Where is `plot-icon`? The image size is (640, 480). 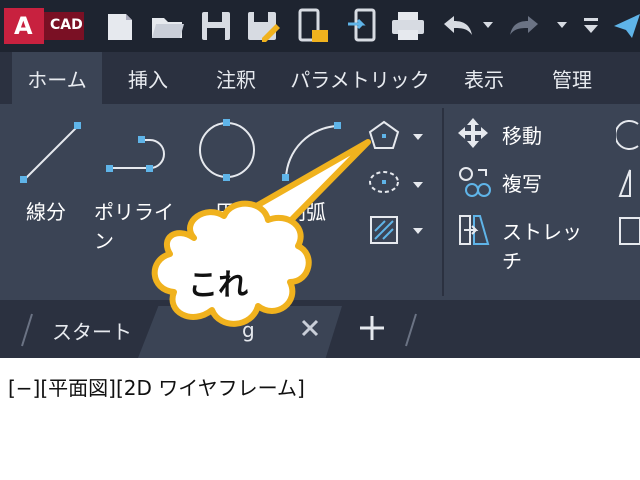
plot-icon is located at coordinates (408, 26).